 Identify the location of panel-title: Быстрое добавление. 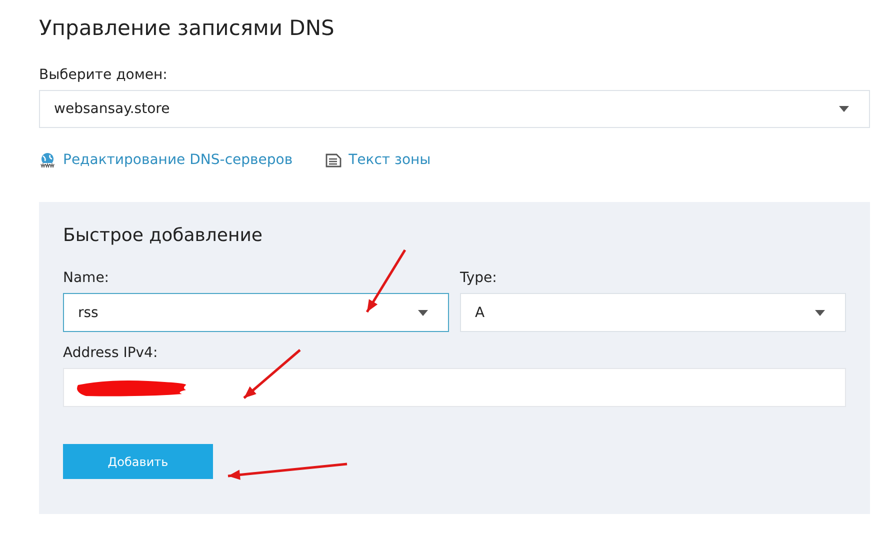
(162, 236).